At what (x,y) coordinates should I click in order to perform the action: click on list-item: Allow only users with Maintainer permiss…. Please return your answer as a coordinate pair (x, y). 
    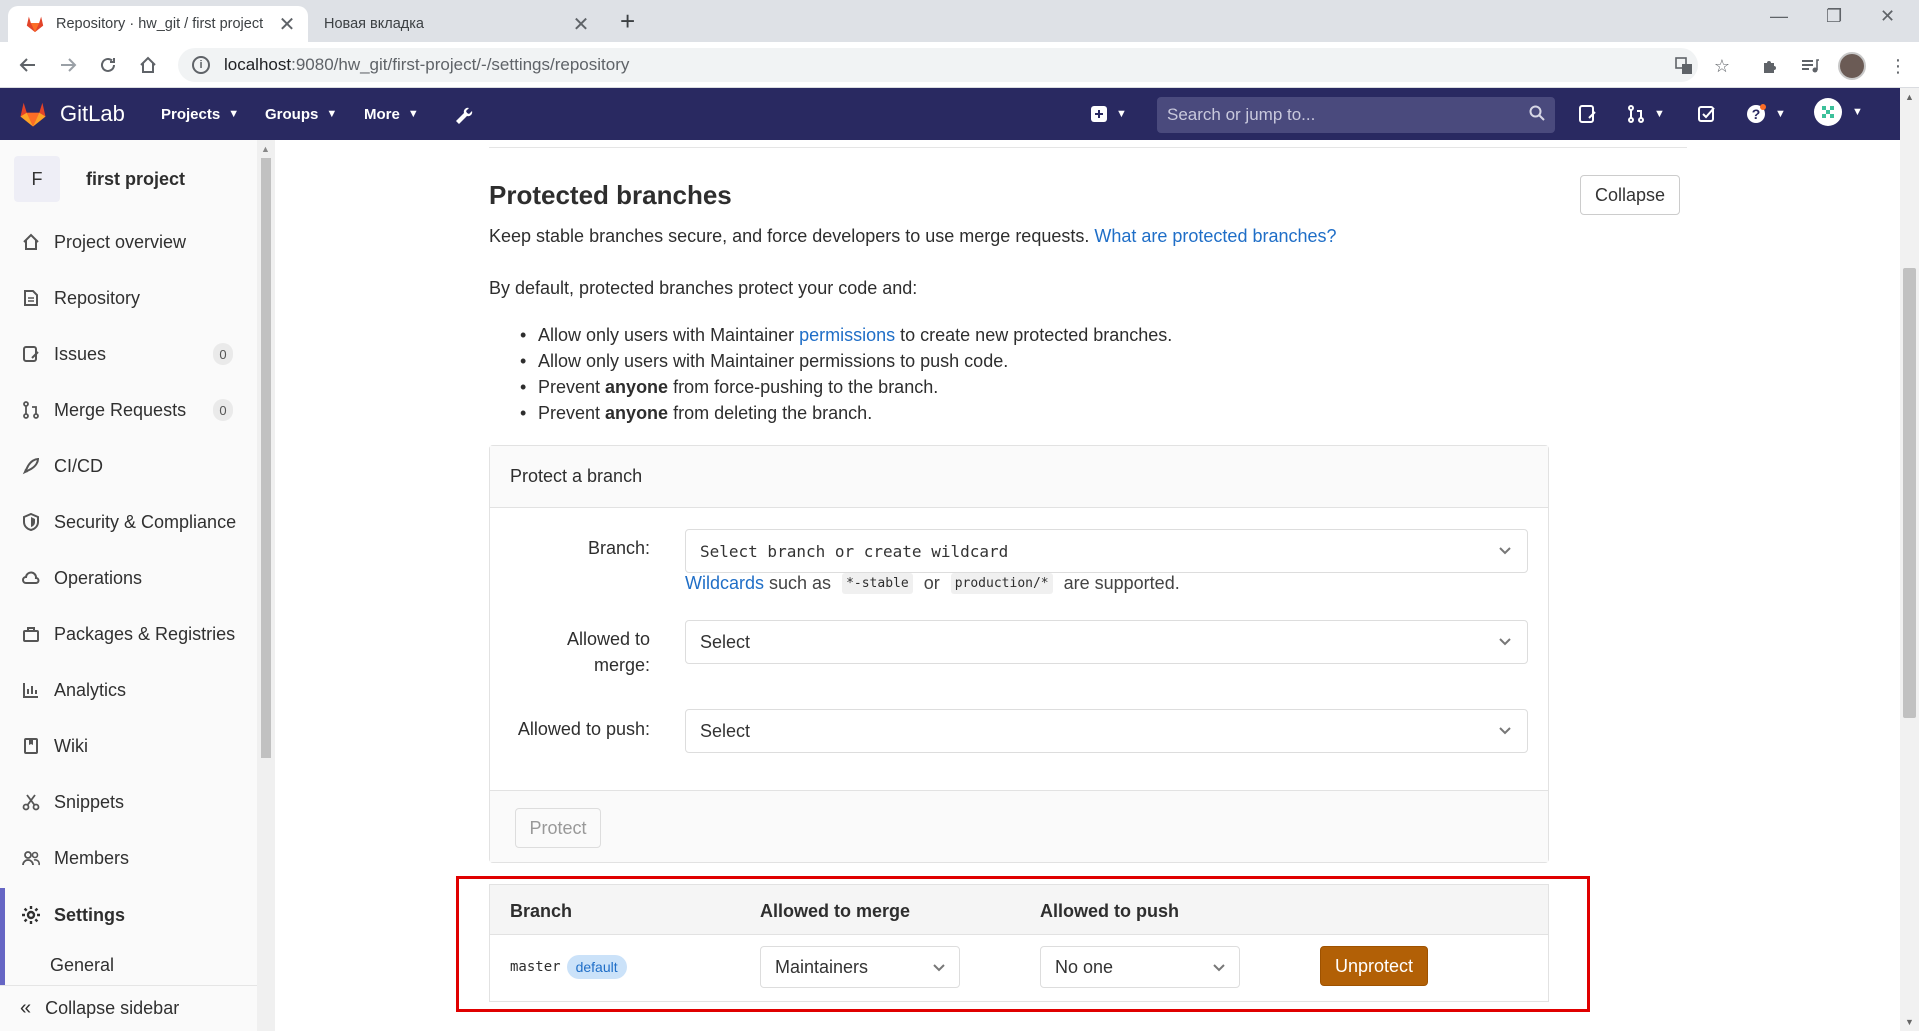
    Looking at the image, I should click on (844, 361).